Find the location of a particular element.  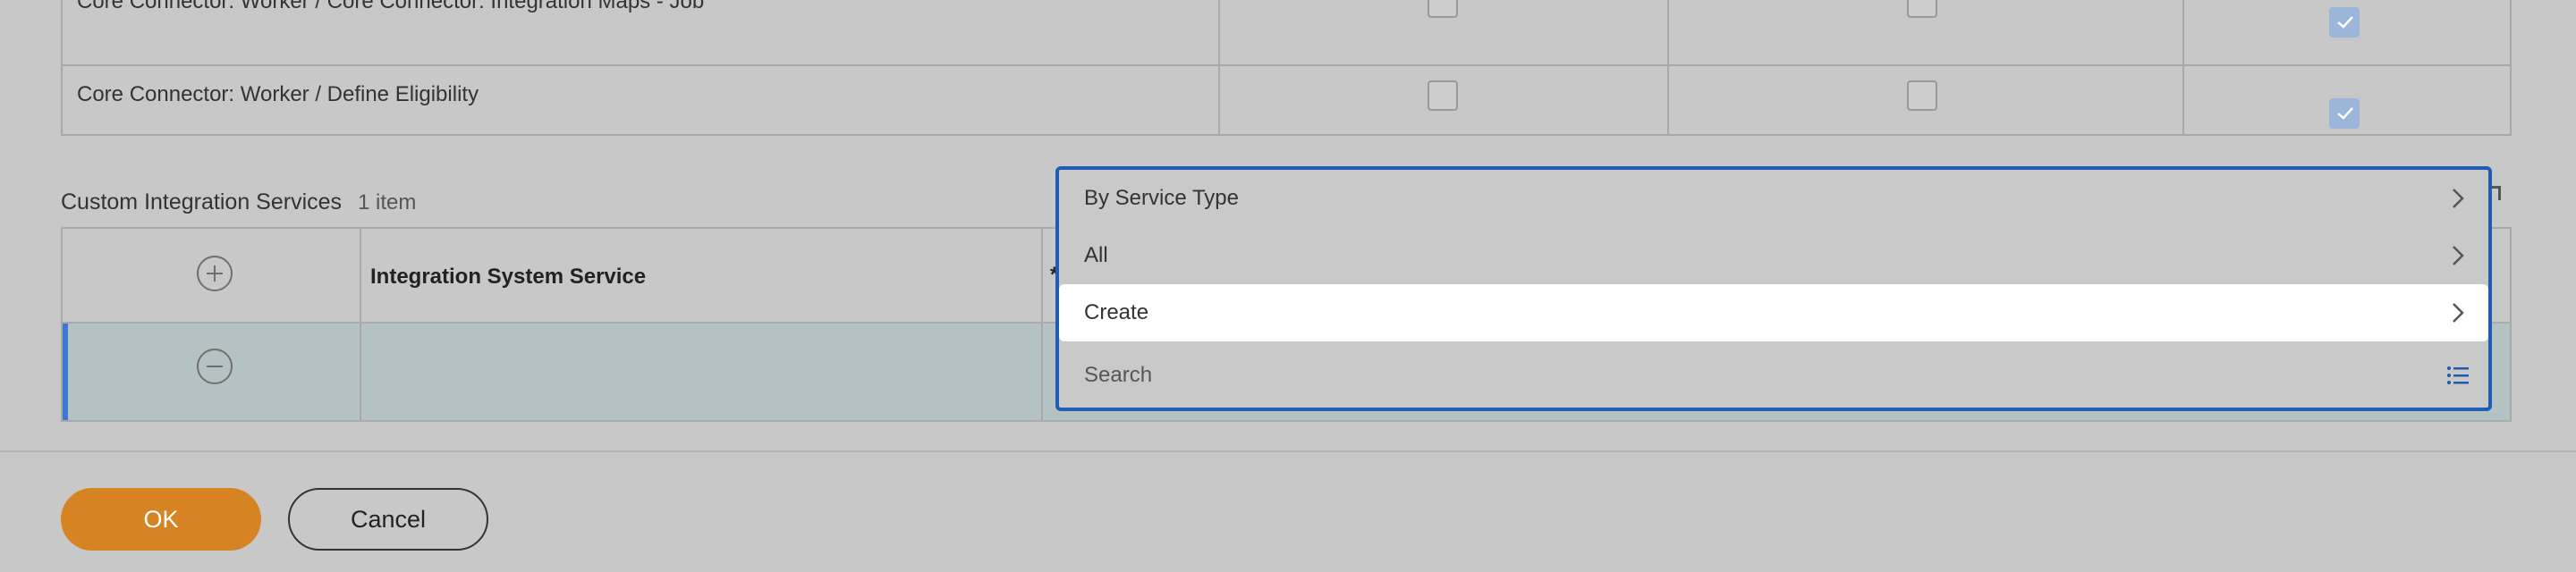

column-header-integration-system-service: Integration System Service is located at coordinates (508, 277).